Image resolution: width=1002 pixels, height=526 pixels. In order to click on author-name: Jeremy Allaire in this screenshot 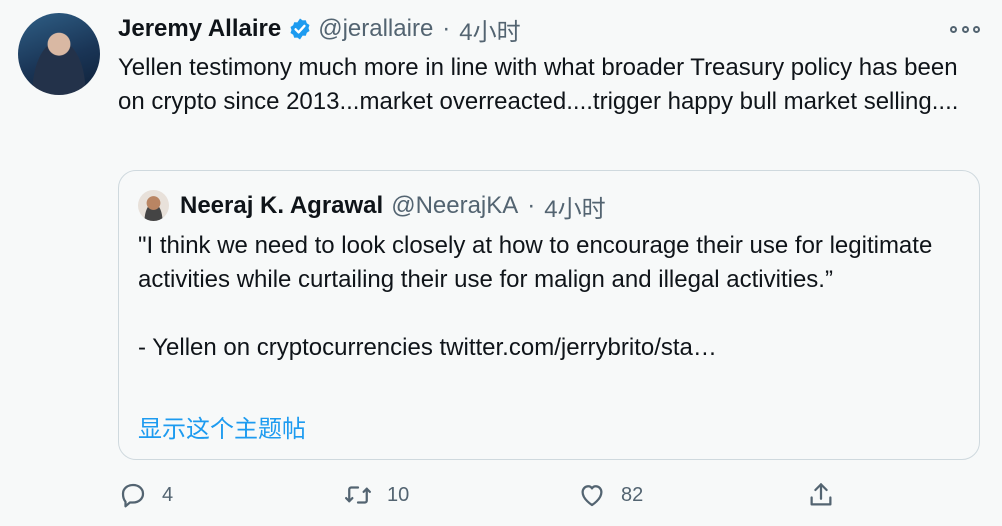, I will do `click(199, 29)`.